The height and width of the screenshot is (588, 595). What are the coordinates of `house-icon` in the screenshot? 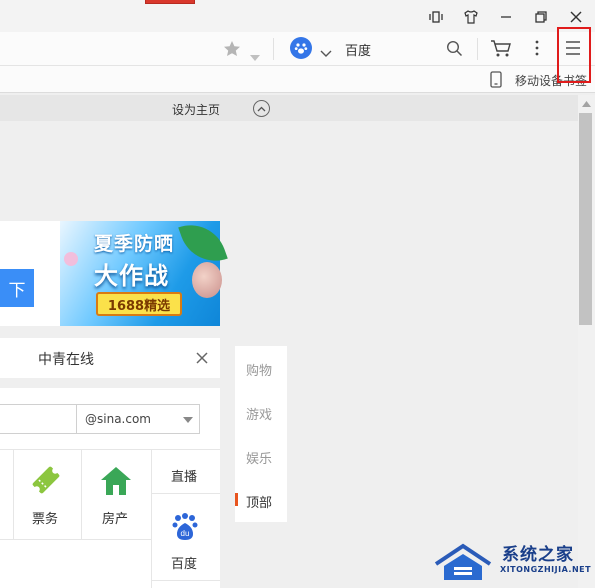 It's located at (116, 483).